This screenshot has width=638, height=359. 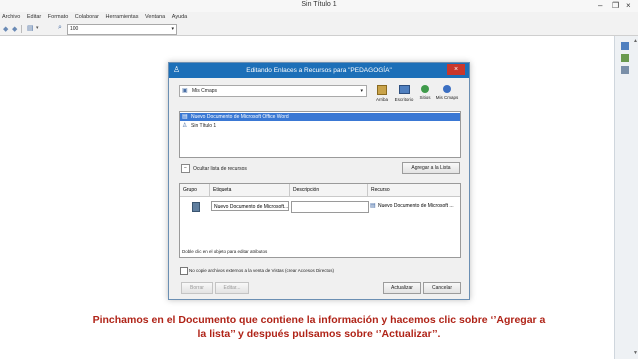 What do you see at coordinates (330, 207) in the screenshot?
I see `row-description` at bounding box center [330, 207].